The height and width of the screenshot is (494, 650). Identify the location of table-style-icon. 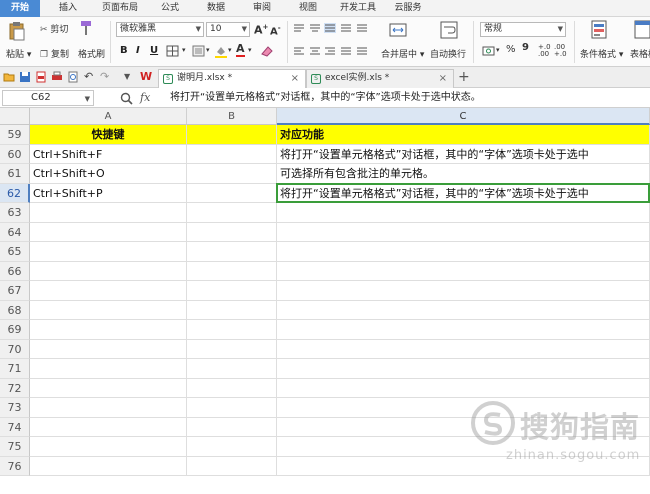
(642, 30).